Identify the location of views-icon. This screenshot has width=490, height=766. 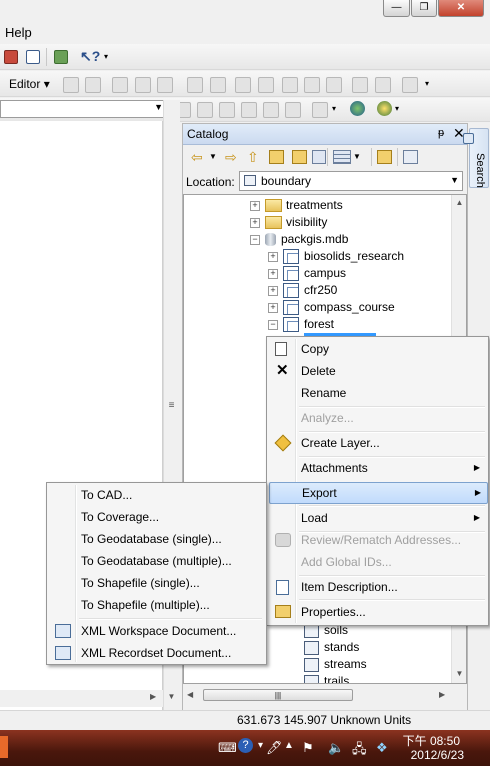
(342, 157).